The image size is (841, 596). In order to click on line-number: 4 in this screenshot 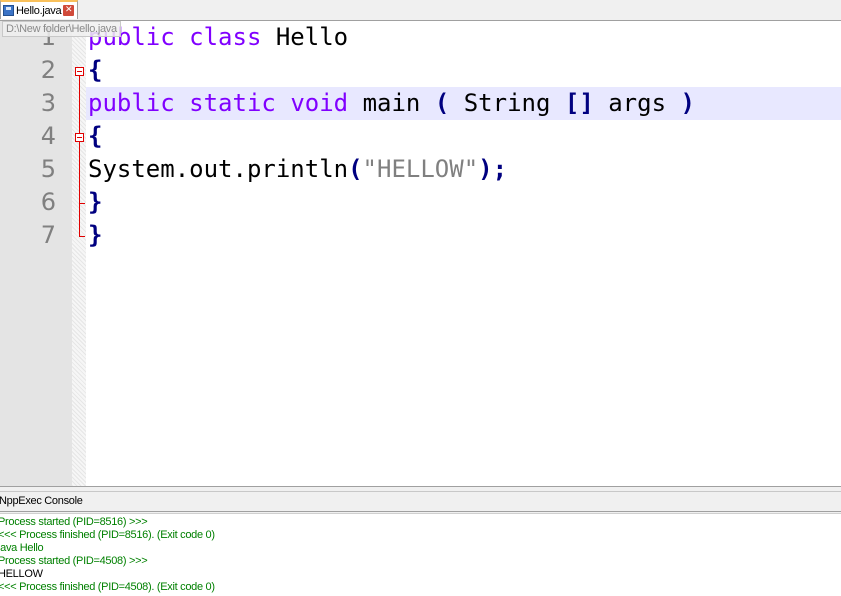, I will do `click(48, 136)`.